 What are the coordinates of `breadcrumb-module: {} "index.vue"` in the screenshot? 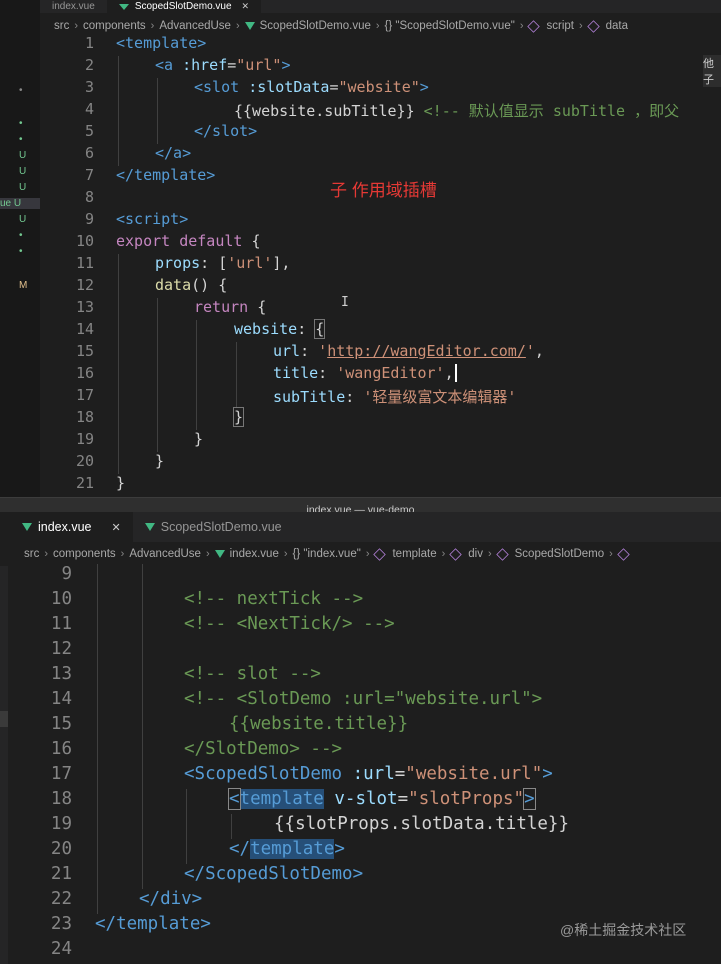 It's located at (327, 554).